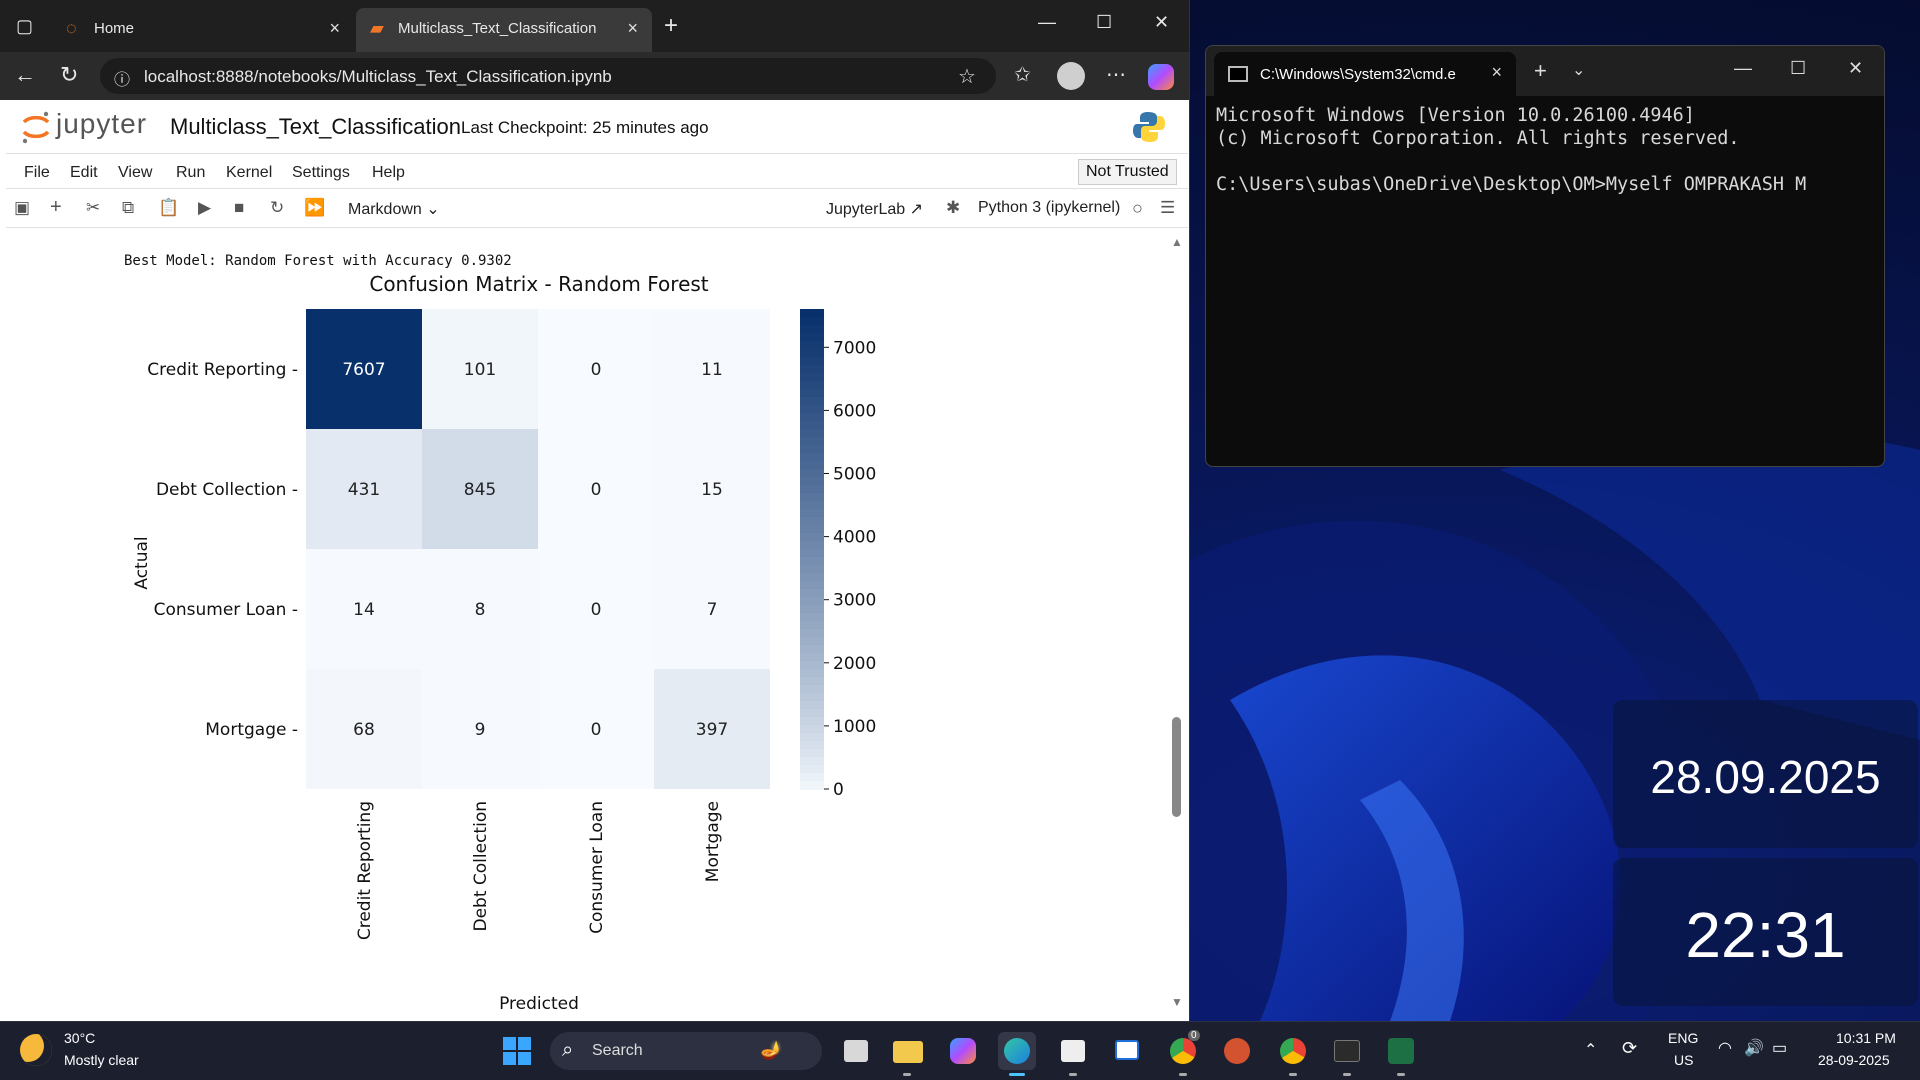 This screenshot has height=1080, width=1920. Describe the element at coordinates (953, 208) in the screenshot. I see `debugger-icon: ✱` at that location.